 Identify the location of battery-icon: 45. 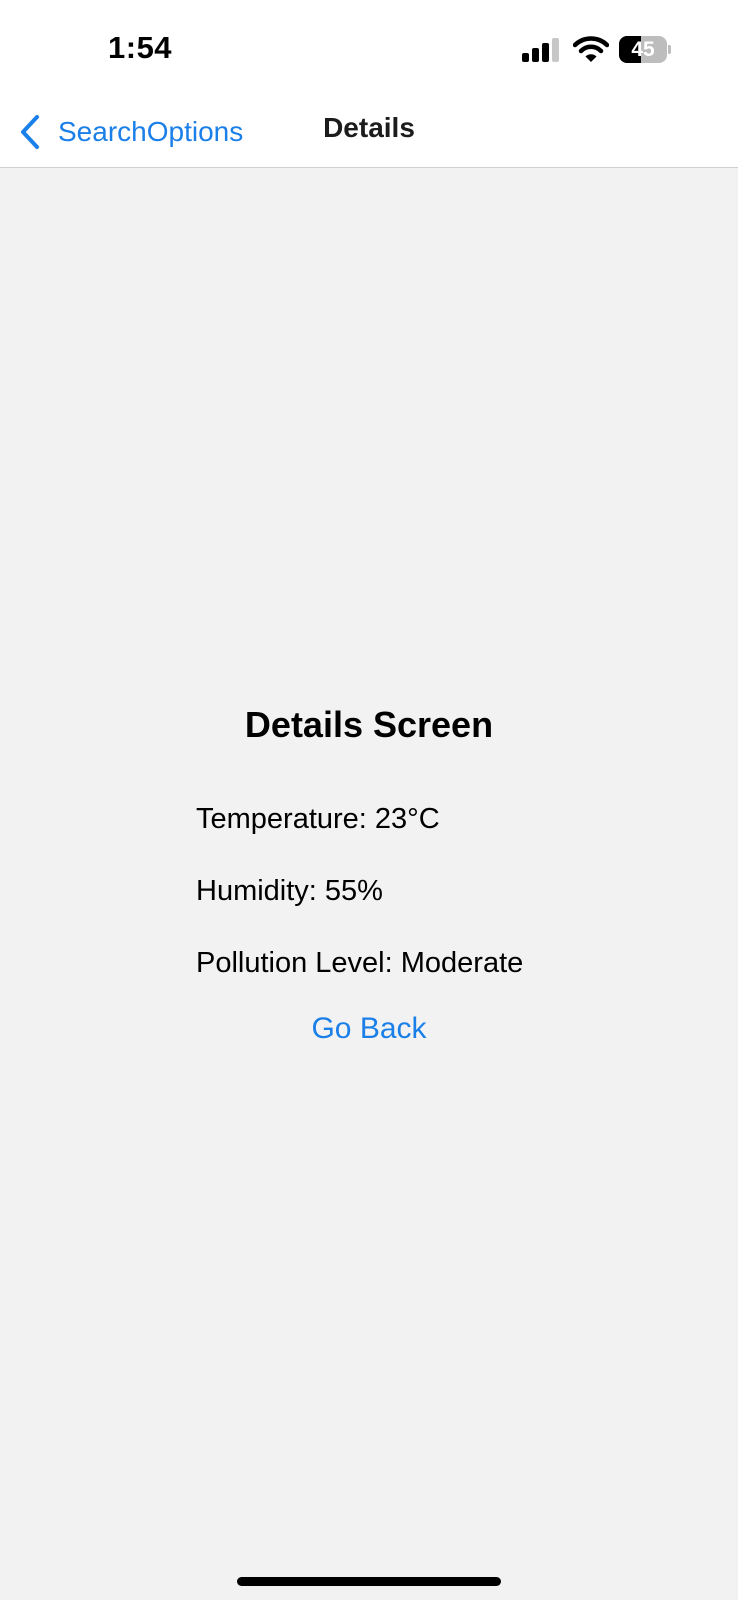
(645, 49).